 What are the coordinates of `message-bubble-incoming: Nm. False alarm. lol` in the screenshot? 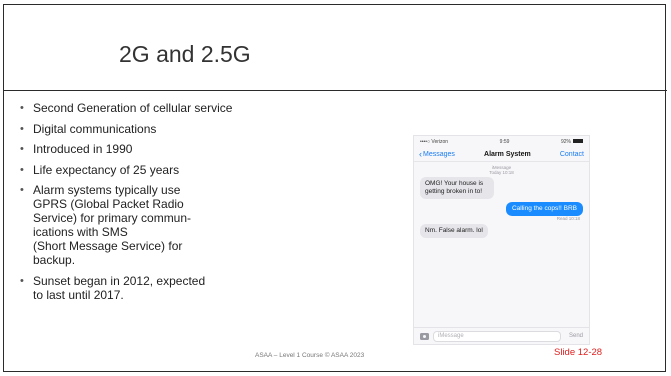 It's located at (454, 231).